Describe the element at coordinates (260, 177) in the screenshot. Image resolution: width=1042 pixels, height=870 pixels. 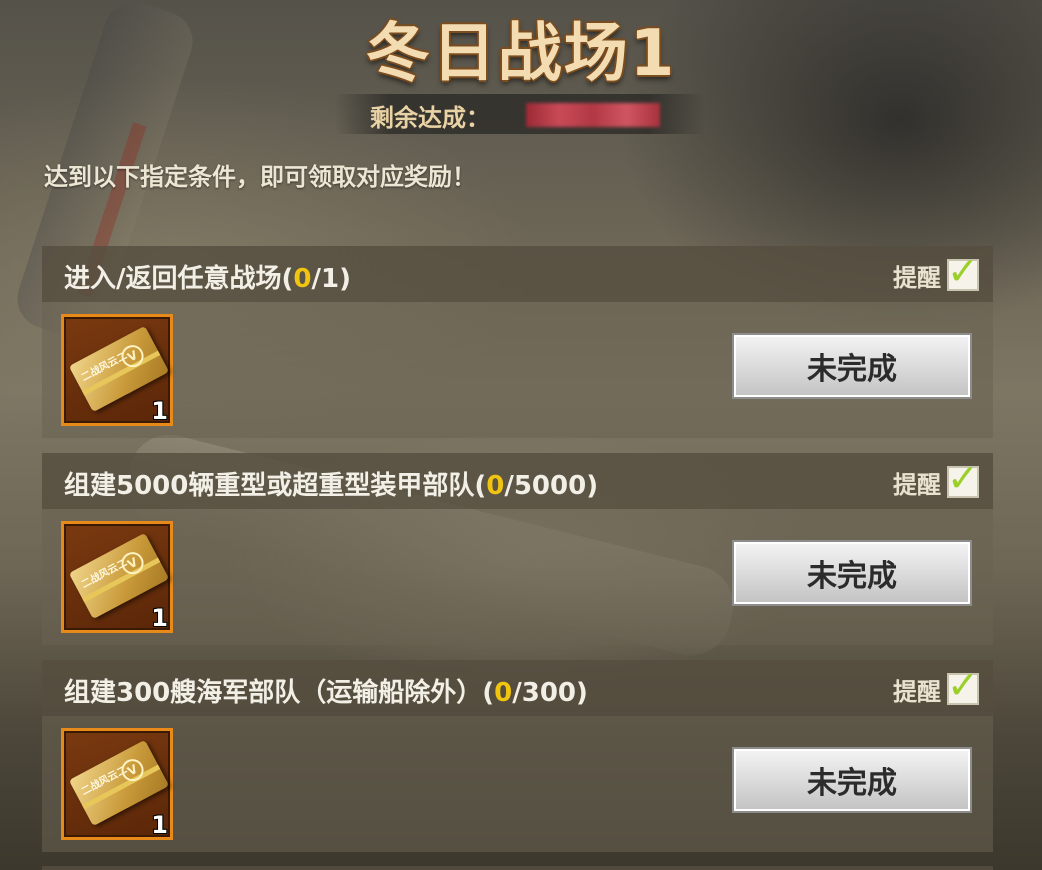
I see `instruction-text: 达到以下指定条件，即可领取对应奖励！` at that location.